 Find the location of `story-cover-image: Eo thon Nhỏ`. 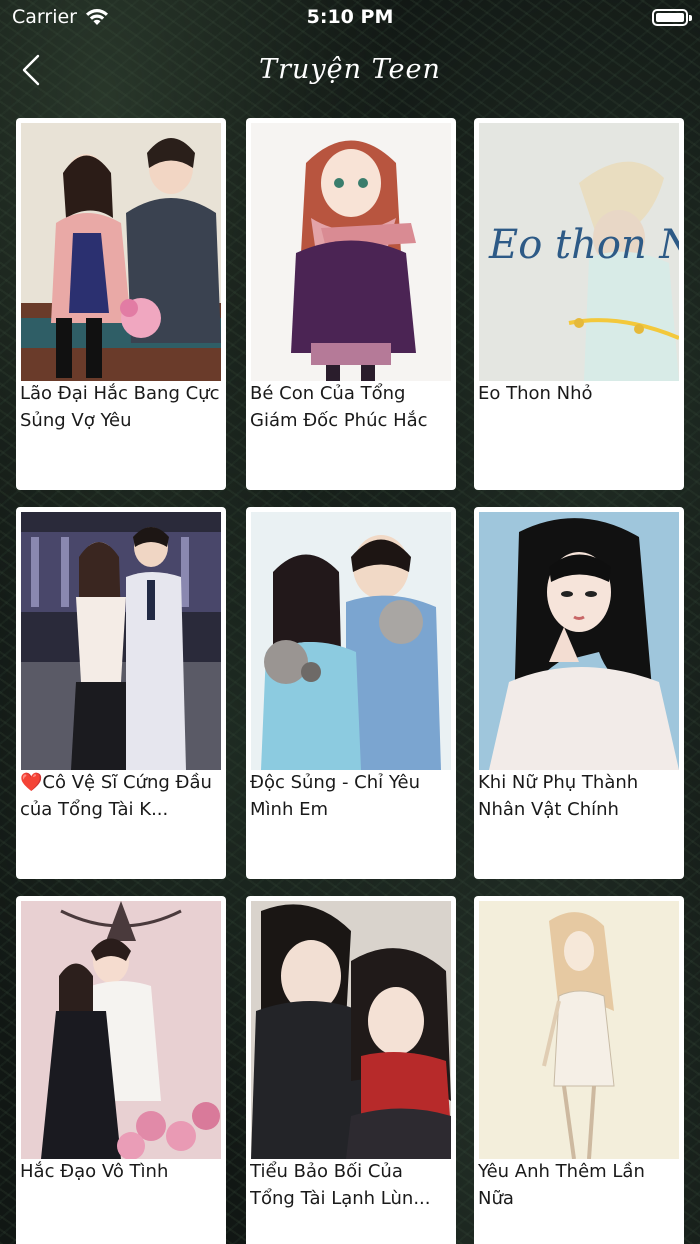

story-cover-image: Eo thon Nhỏ is located at coordinates (579, 252).